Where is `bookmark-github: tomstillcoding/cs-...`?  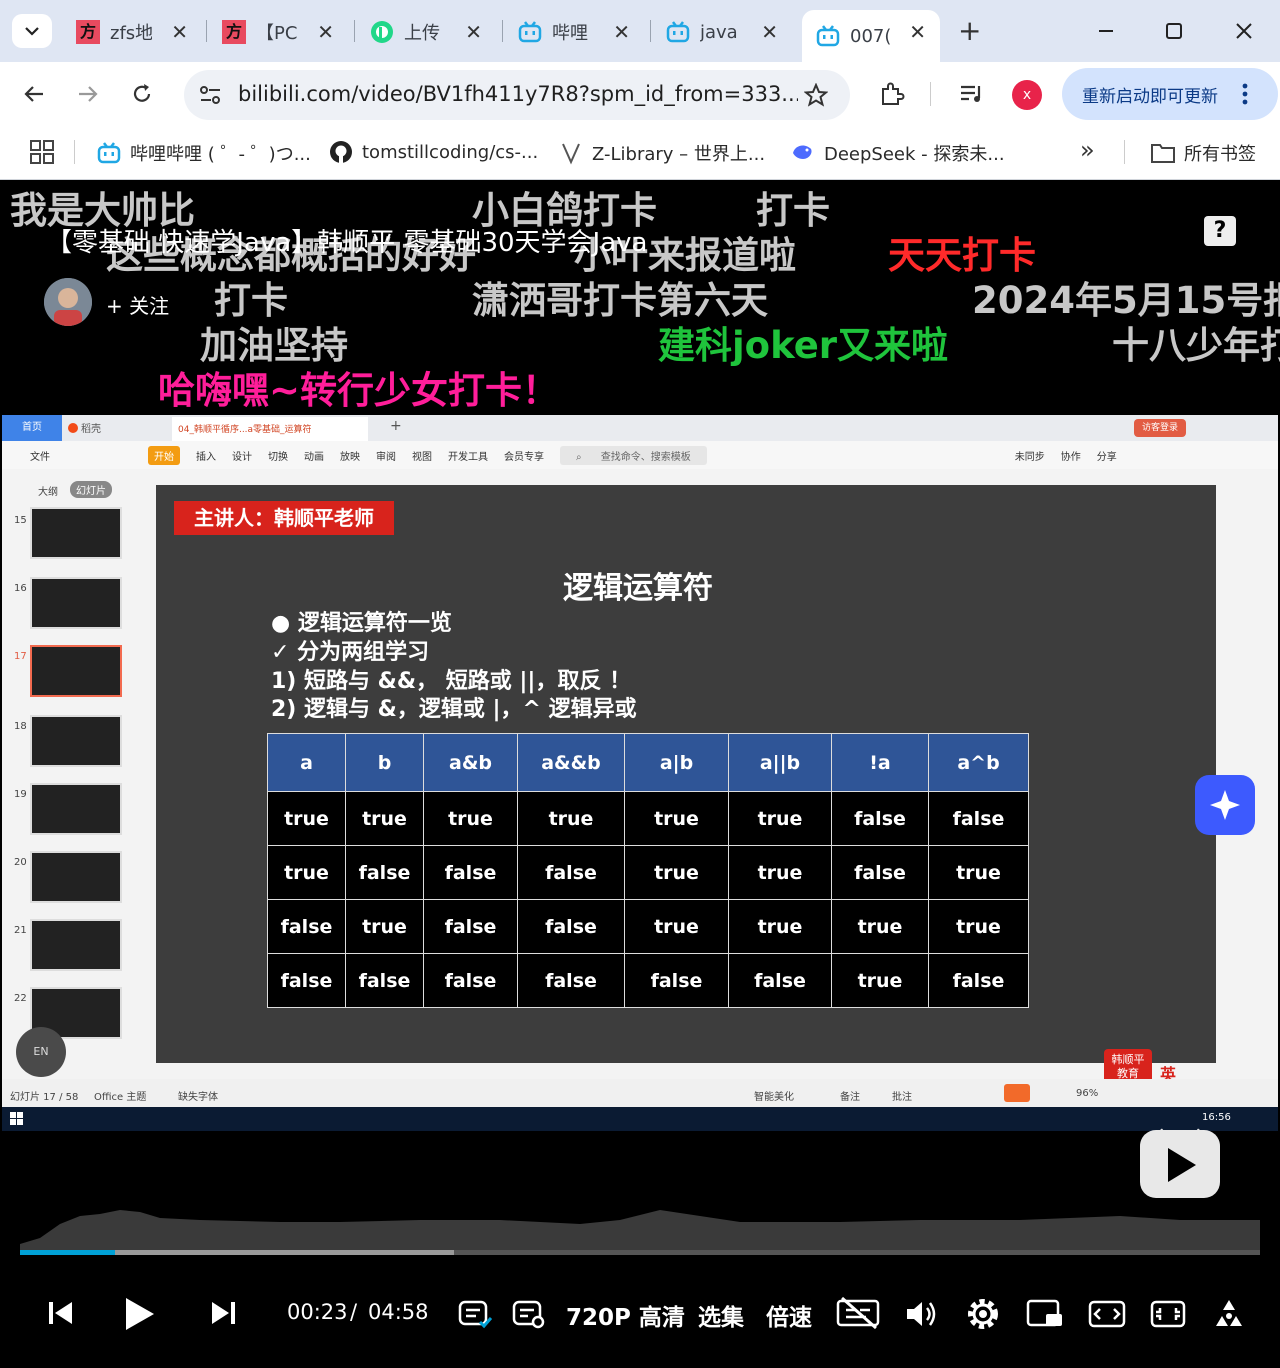 bookmark-github: tomstillcoding/cs-... is located at coordinates (433, 152).